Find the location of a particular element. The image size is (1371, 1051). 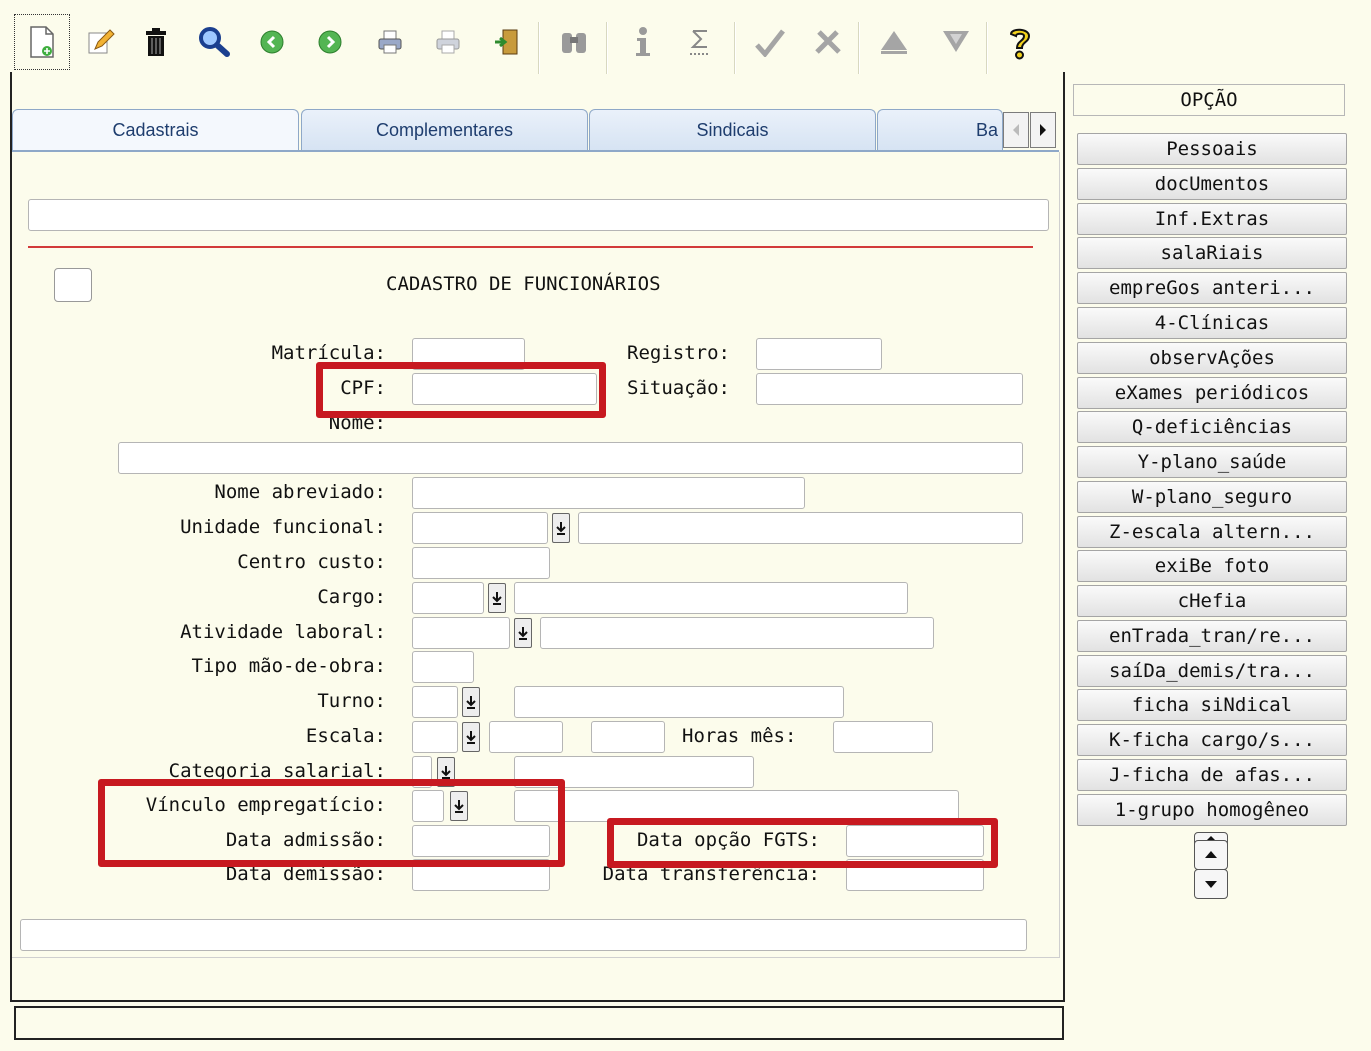

side-button-pessoais: Pessoais is located at coordinates (1212, 149).